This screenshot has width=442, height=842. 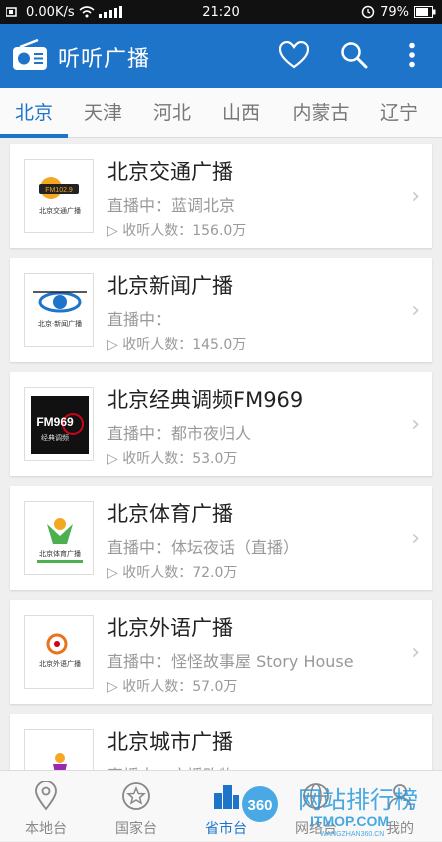 I want to click on station-live-program: 直播中：蓝调北京, so click(x=171, y=205).